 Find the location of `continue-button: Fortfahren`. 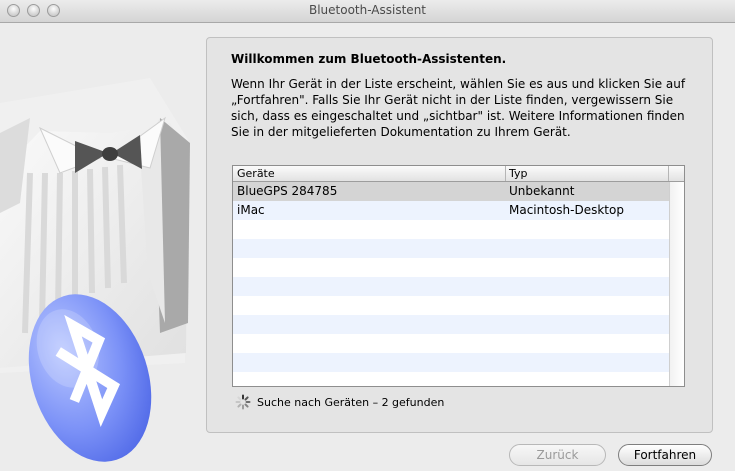

continue-button: Fortfahren is located at coordinates (665, 455).